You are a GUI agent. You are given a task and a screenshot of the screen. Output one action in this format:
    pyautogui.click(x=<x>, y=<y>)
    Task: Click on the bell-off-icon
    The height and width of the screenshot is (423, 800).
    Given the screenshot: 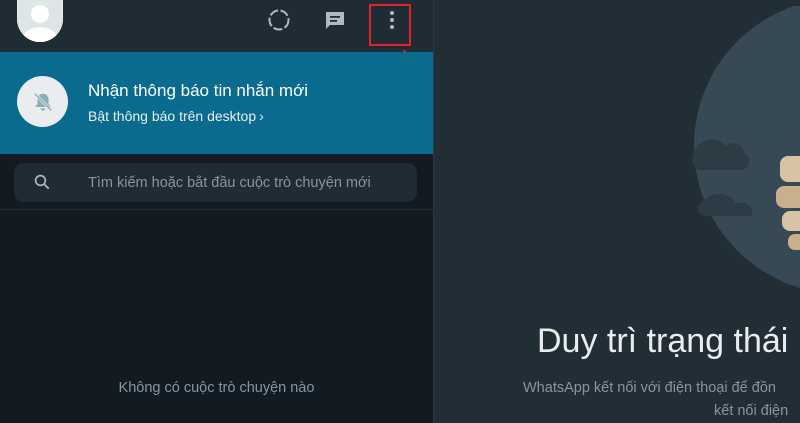 What is the action you would take?
    pyautogui.click(x=42, y=101)
    